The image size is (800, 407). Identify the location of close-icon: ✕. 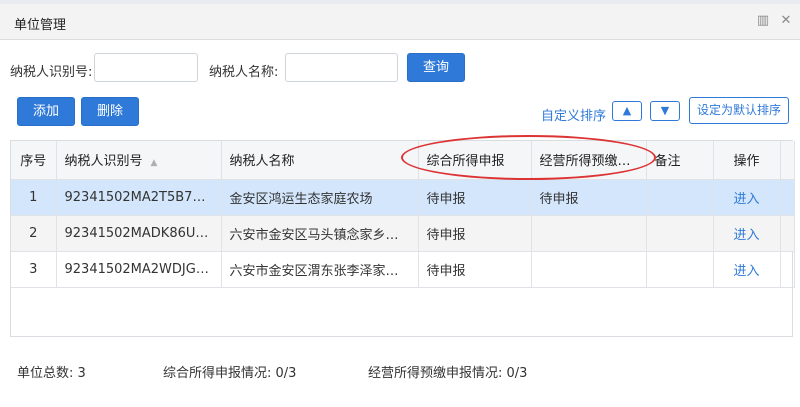
(786, 21).